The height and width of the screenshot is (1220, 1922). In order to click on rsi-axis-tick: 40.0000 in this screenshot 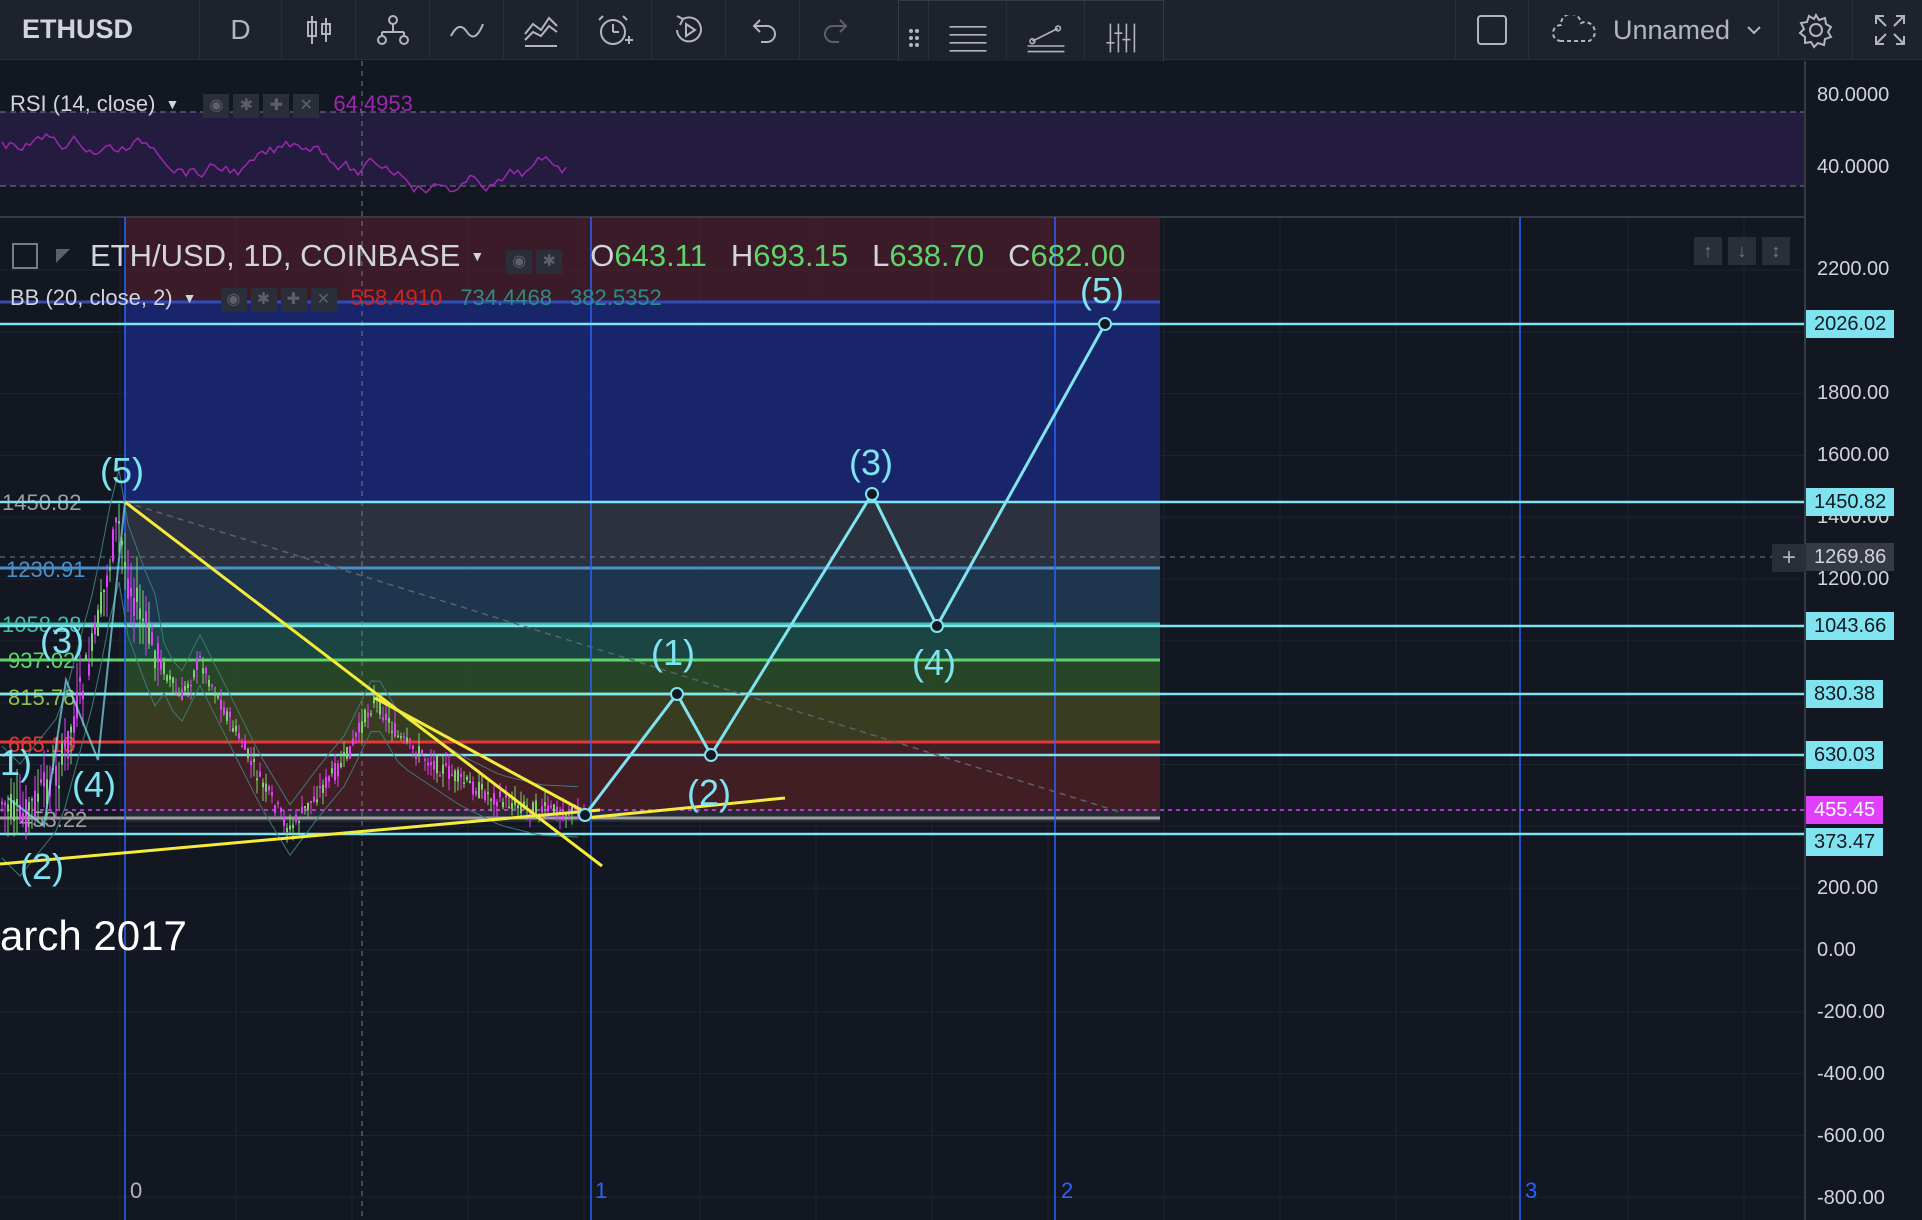, I will do `click(1853, 167)`.